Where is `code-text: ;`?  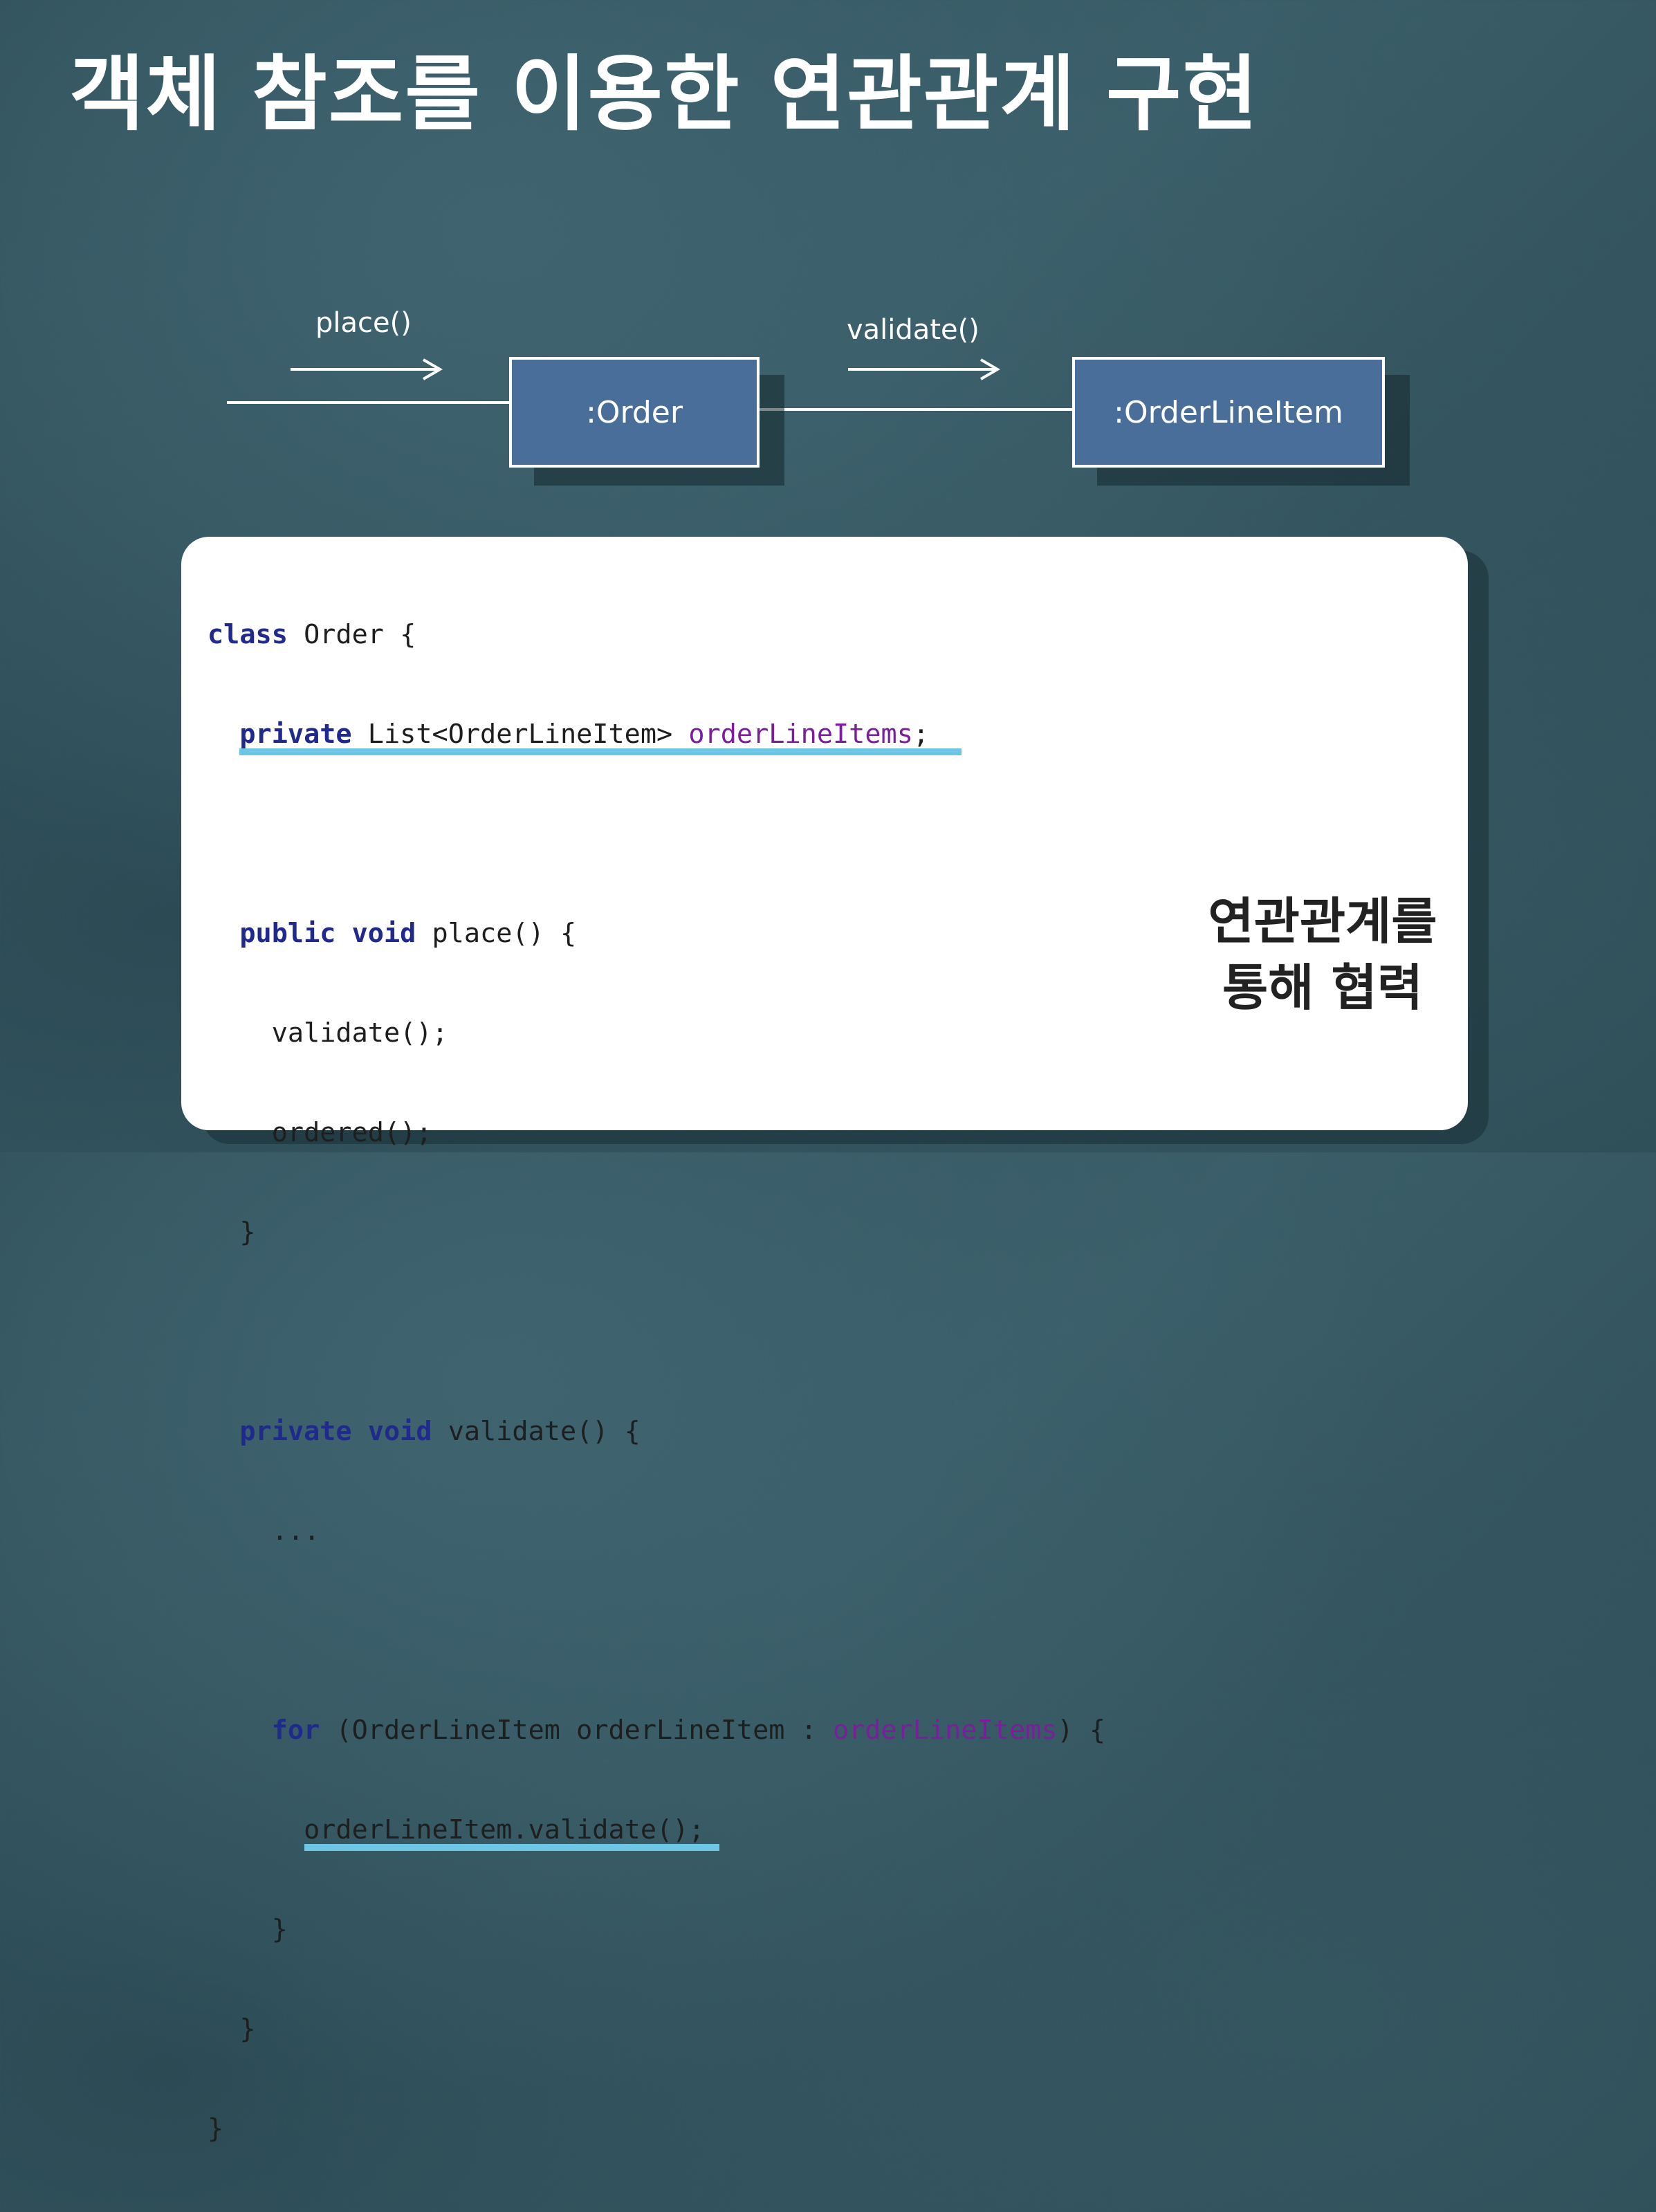
code-text: ; is located at coordinates (921, 735).